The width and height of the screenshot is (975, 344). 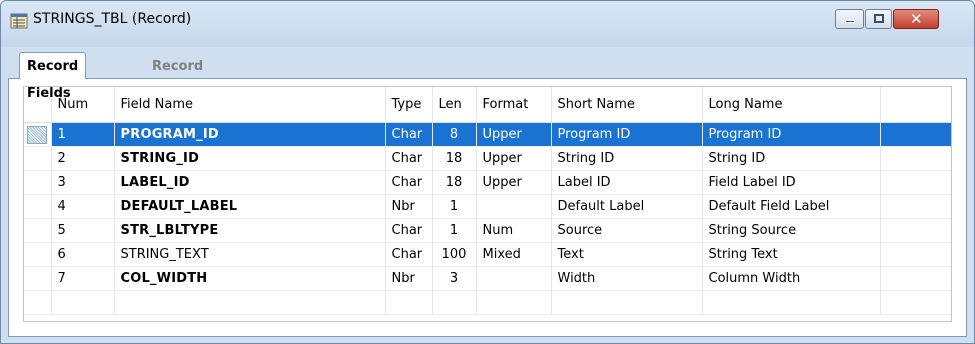 What do you see at coordinates (53, 76) in the screenshot?
I see `tab-record-fields: Record Fields` at bounding box center [53, 76].